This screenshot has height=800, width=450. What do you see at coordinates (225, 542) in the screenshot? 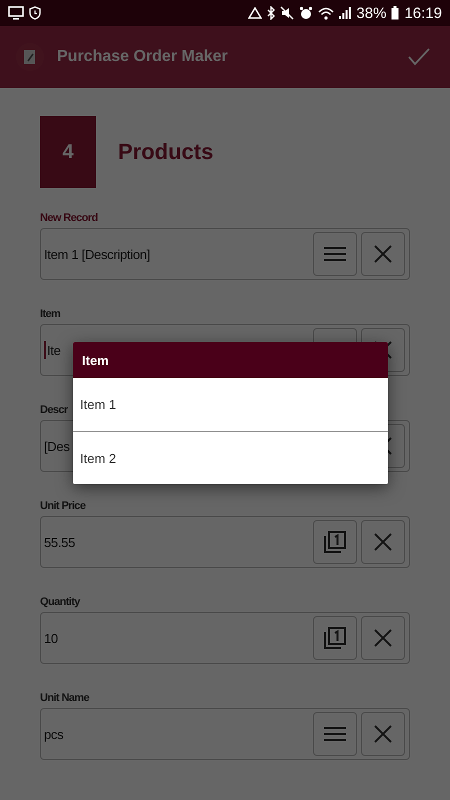
I see `input-field: 55.55` at bounding box center [225, 542].